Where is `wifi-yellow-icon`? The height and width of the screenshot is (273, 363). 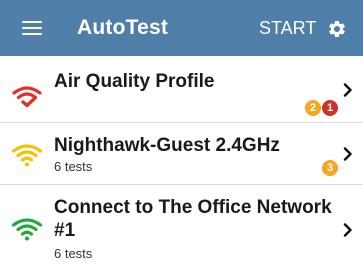 wifi-yellow-icon is located at coordinates (27, 155).